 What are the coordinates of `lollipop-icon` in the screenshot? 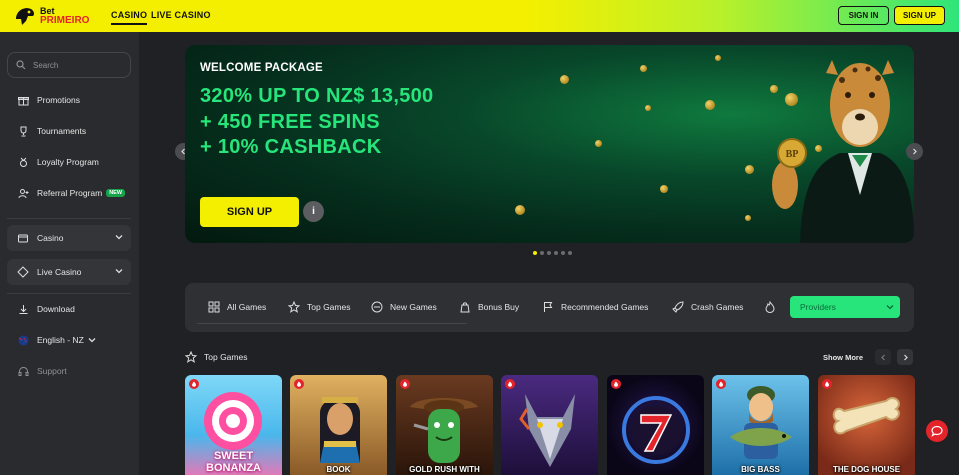 It's located at (233, 421).